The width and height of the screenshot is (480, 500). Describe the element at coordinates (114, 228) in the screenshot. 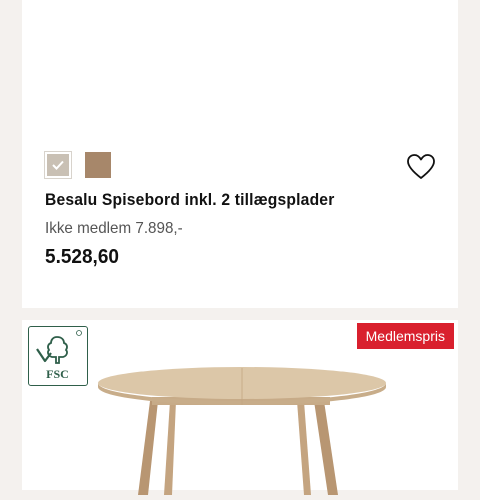

I see `non-member-price: Ikke medlem 7.898,-` at that location.